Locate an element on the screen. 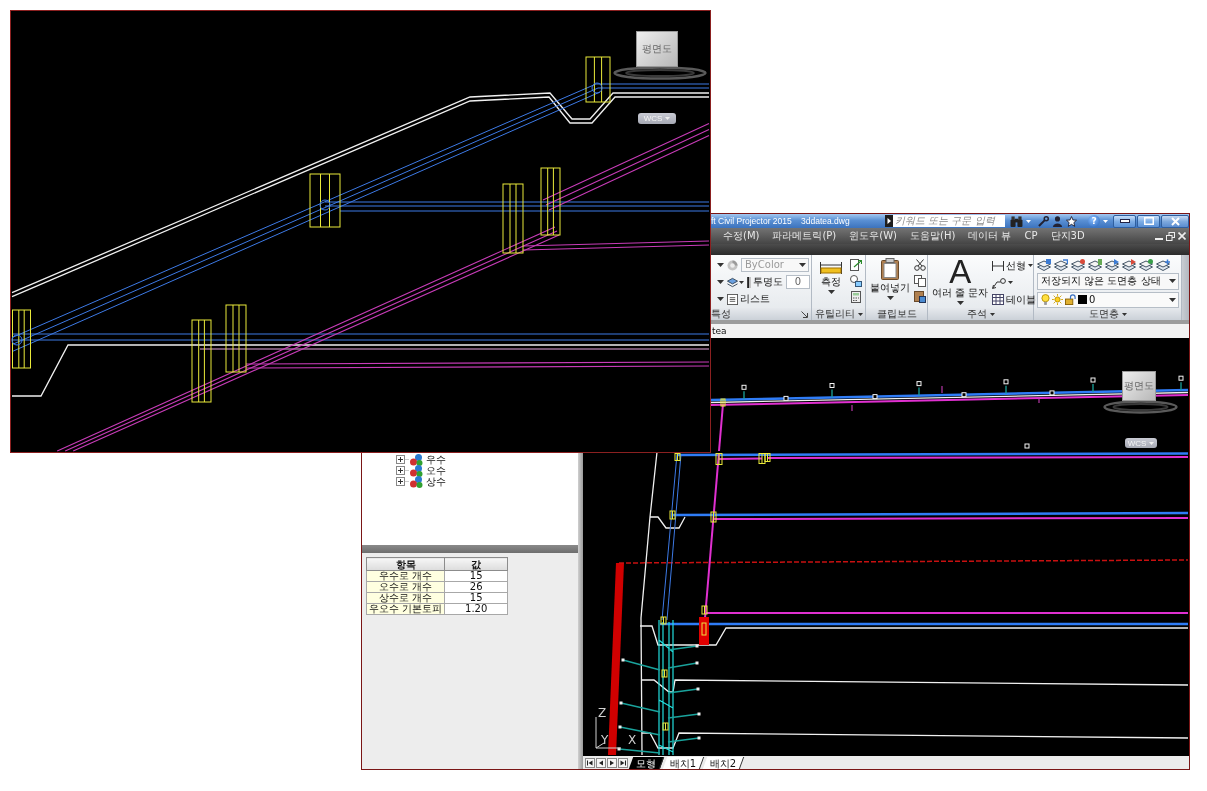  tree-item: 우수 is located at coordinates (436, 459).